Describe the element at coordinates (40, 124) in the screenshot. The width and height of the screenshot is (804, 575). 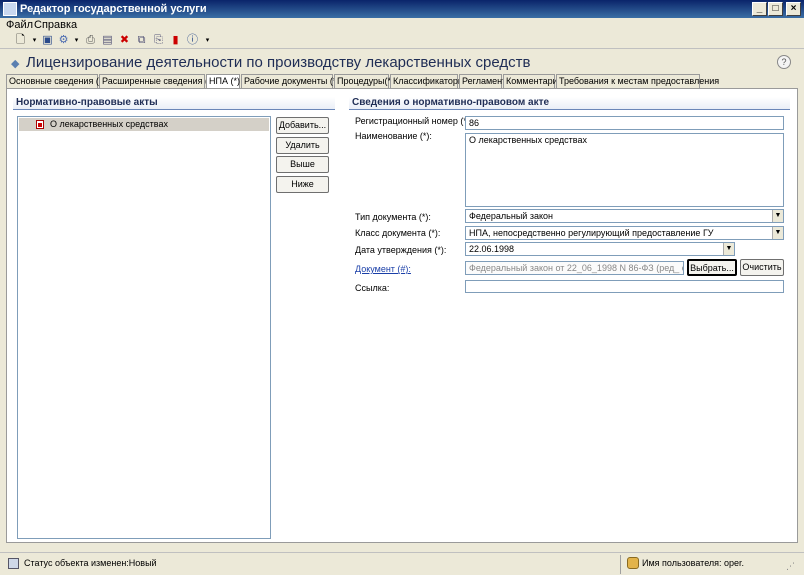
I see `document-icon` at that location.